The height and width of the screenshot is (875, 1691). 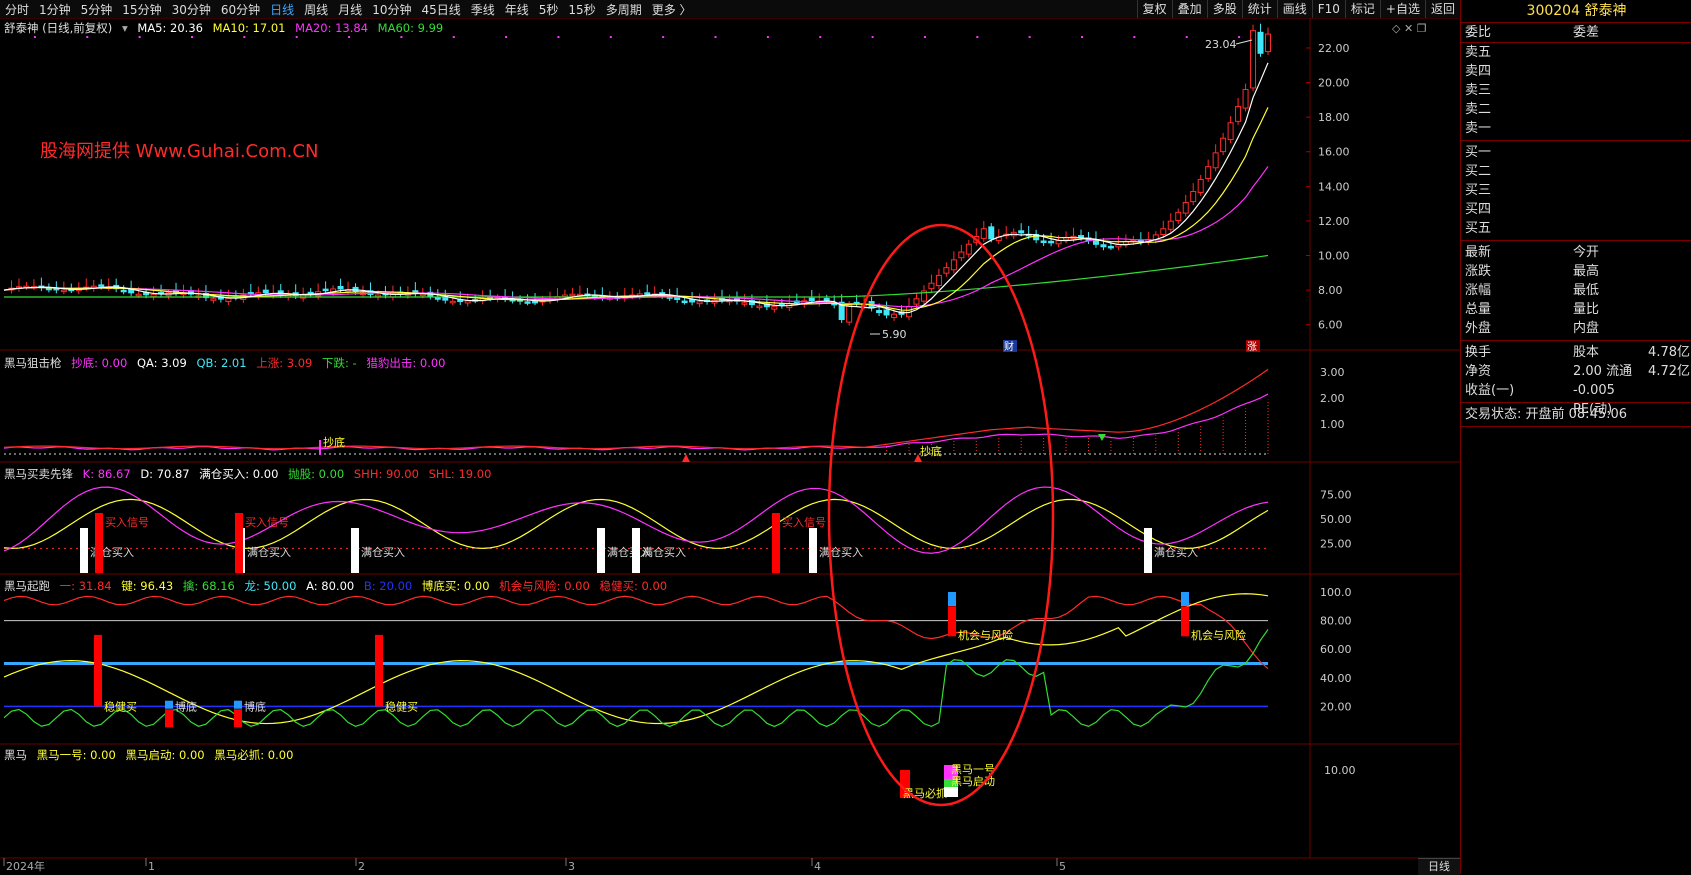 What do you see at coordinates (931, 451) in the screenshot?
I see `bottom-label: 抄底` at bounding box center [931, 451].